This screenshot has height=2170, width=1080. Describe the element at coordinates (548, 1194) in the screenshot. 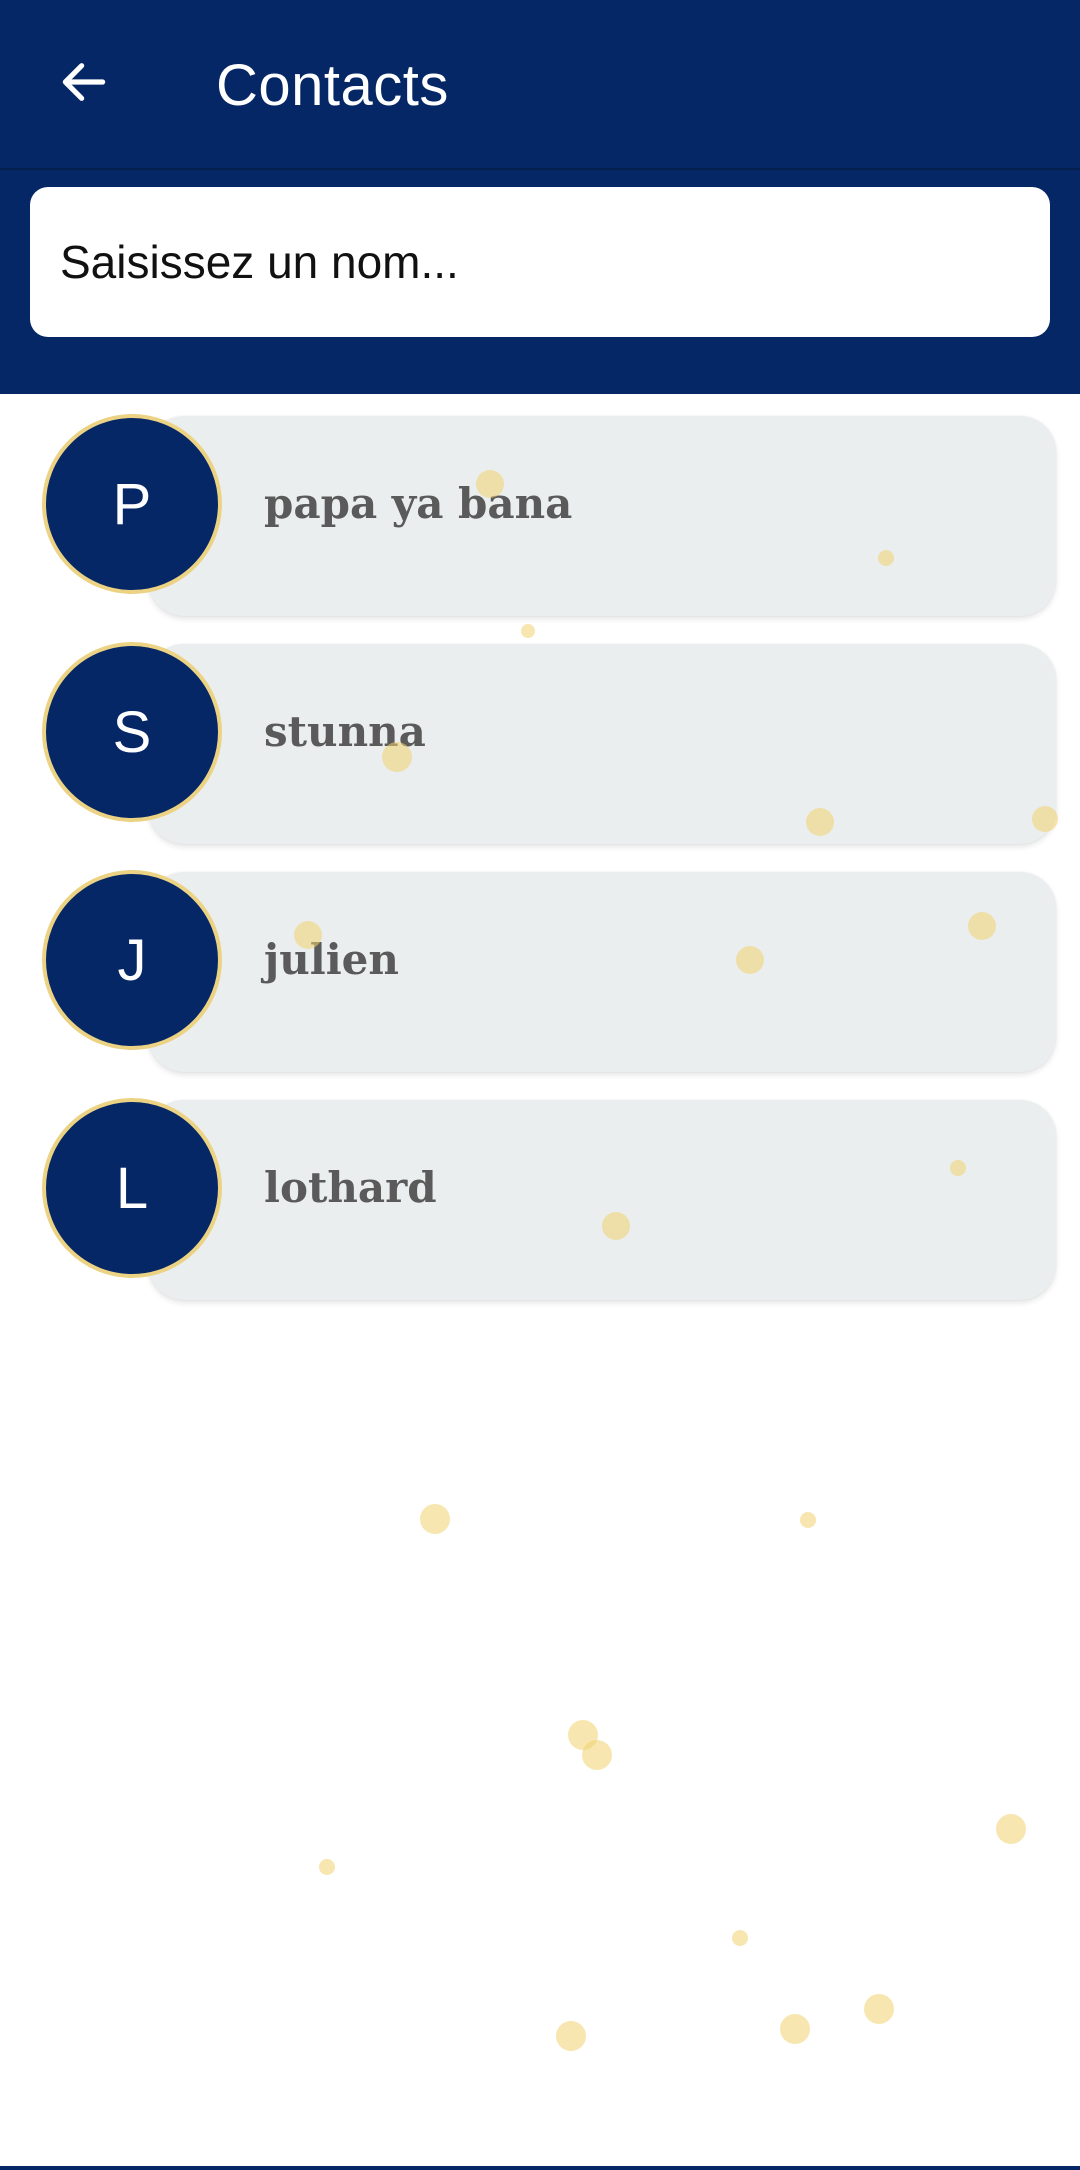

I see `contact-item: L lothard` at that location.